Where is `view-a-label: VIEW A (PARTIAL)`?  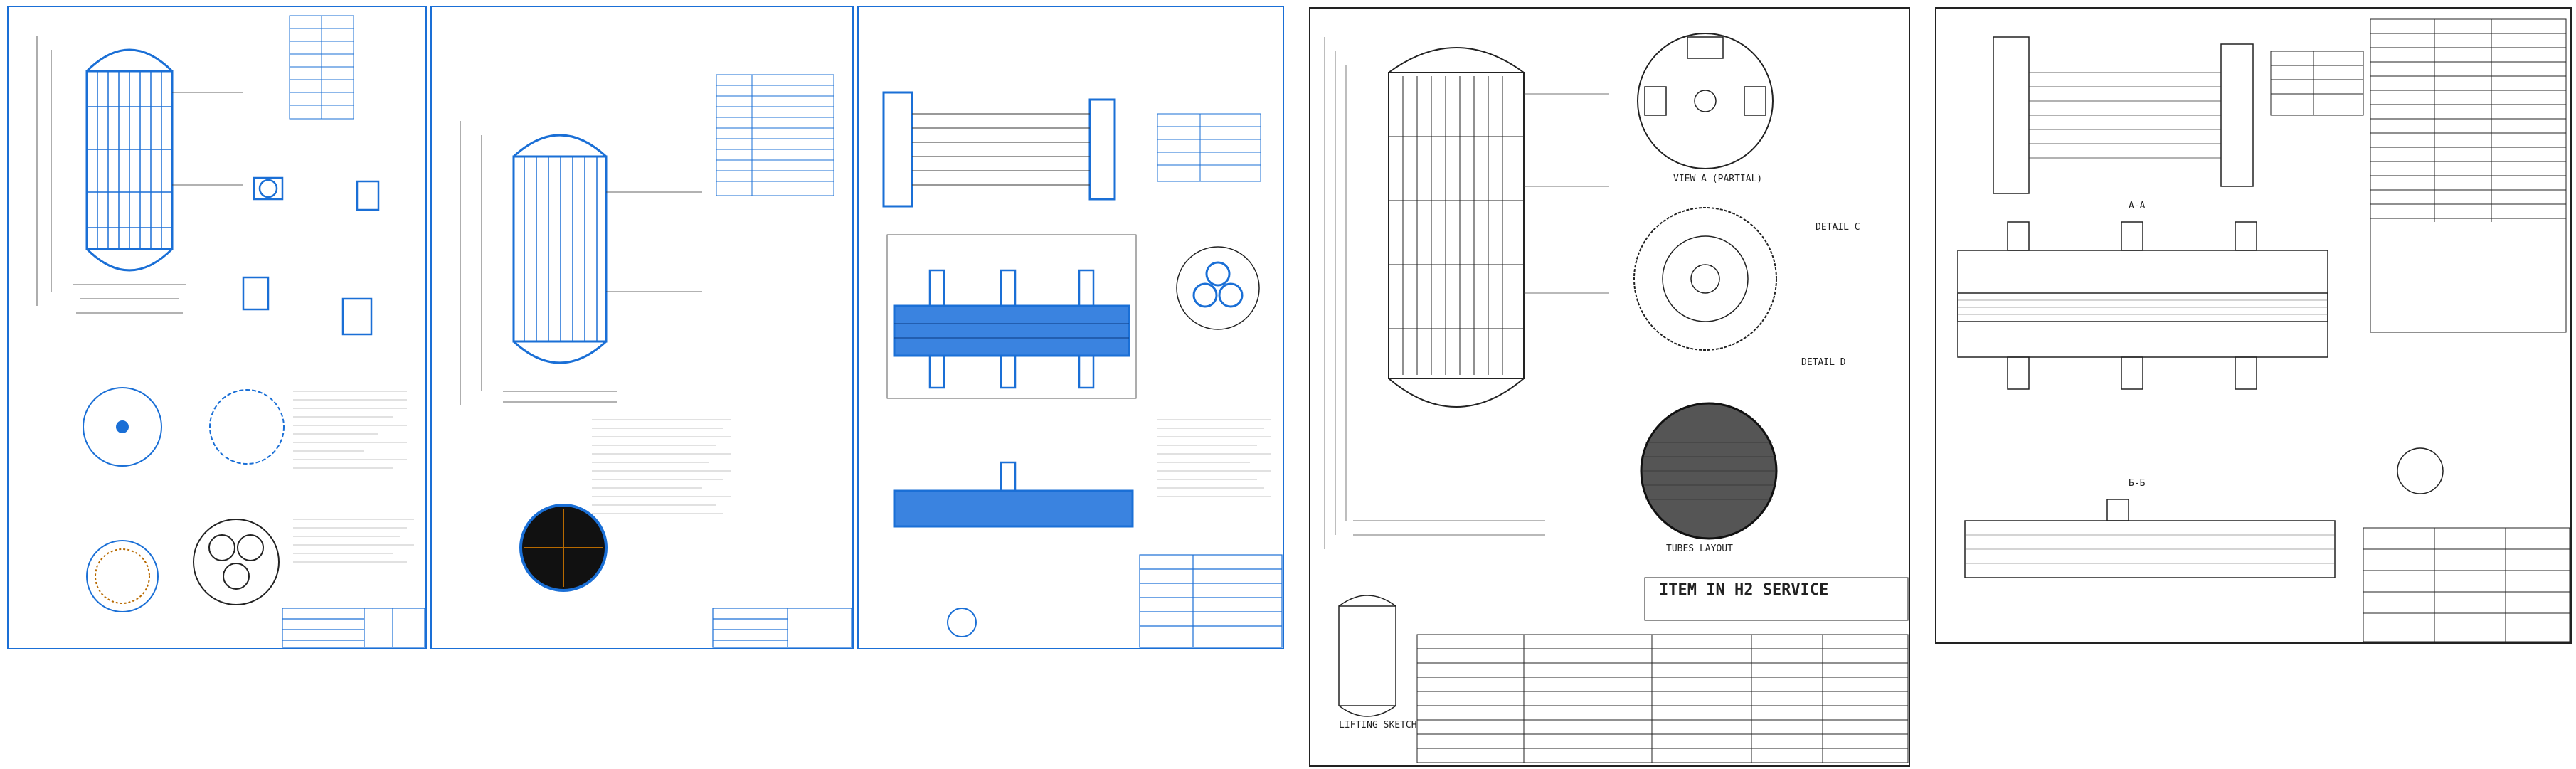
view-a-label: VIEW A (PARTIAL) is located at coordinates (1718, 179).